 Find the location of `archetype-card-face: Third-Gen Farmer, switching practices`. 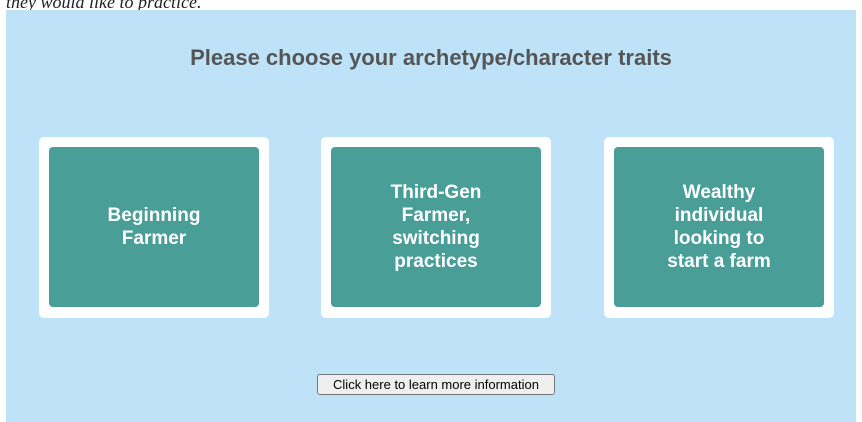

archetype-card-face: Third-Gen Farmer, switching practices is located at coordinates (436, 227).